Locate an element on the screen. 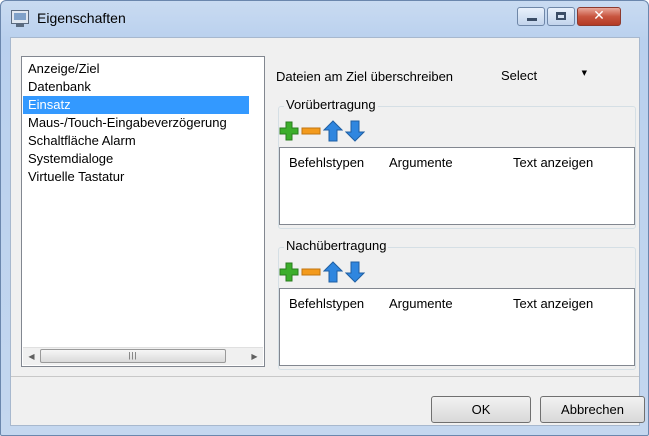 The image size is (649, 436). chevron-down-icon: ▼ is located at coordinates (584, 73).